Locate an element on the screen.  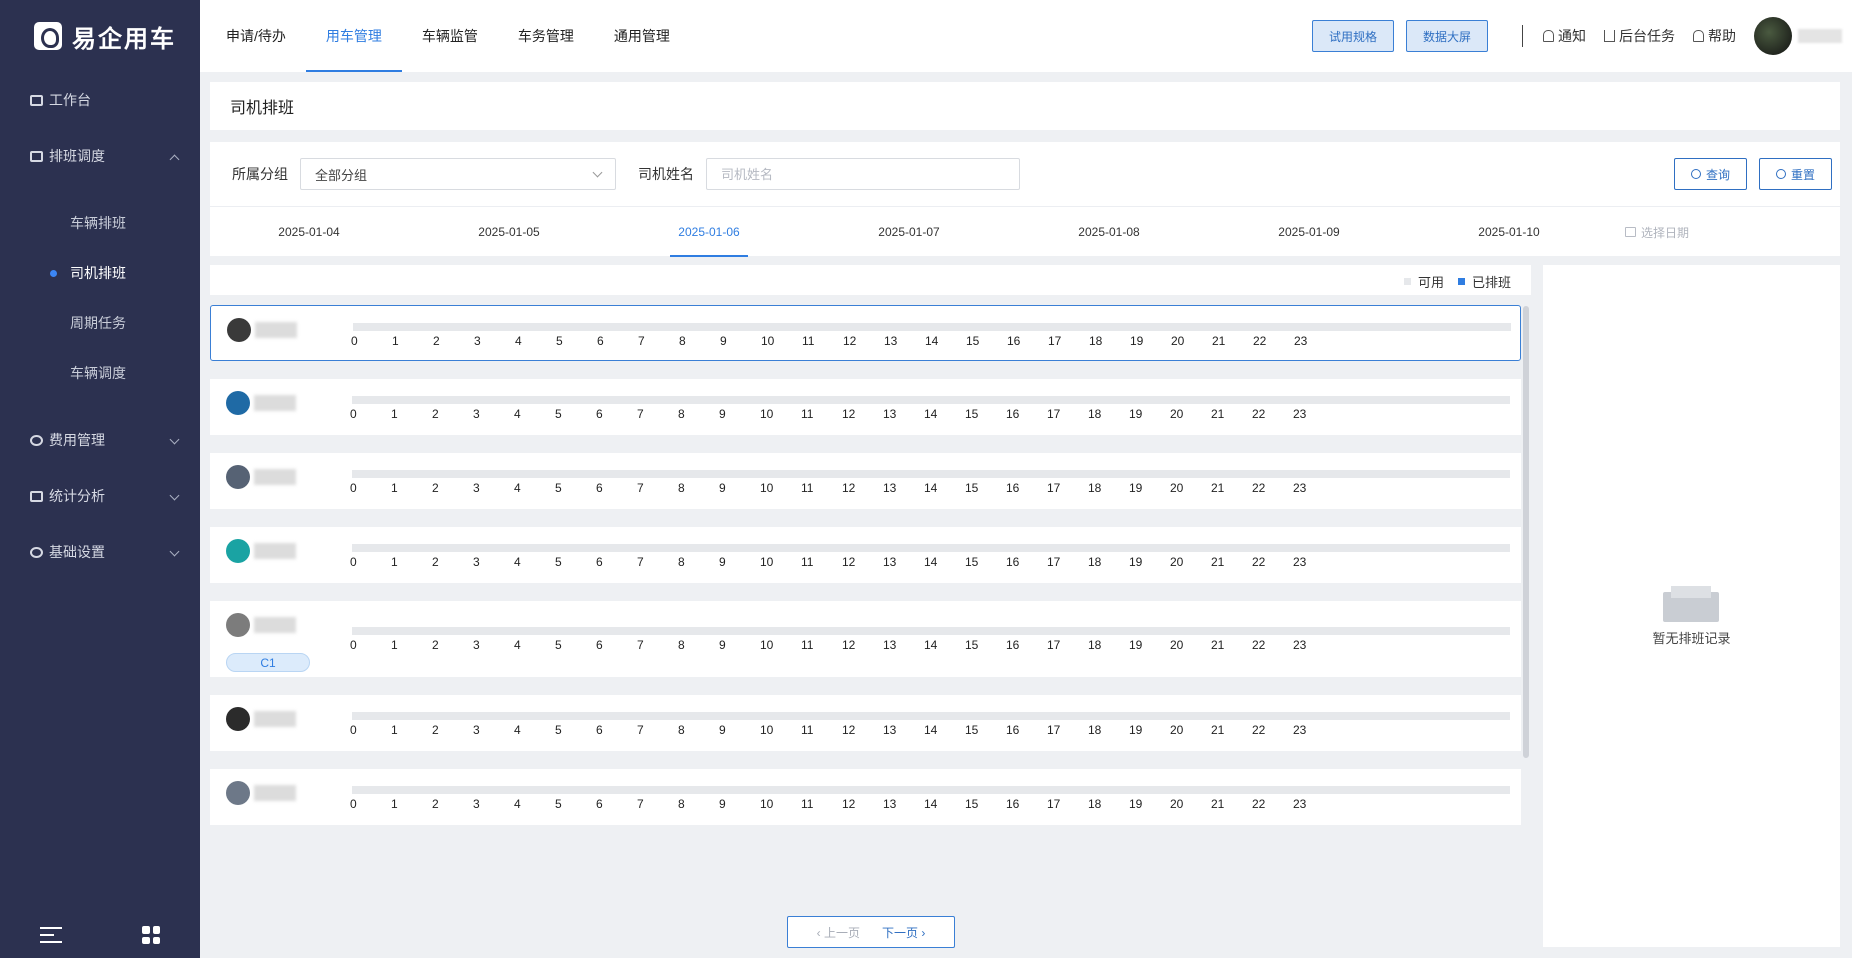
date-tab: 2025-01-08 is located at coordinates (1109, 232).